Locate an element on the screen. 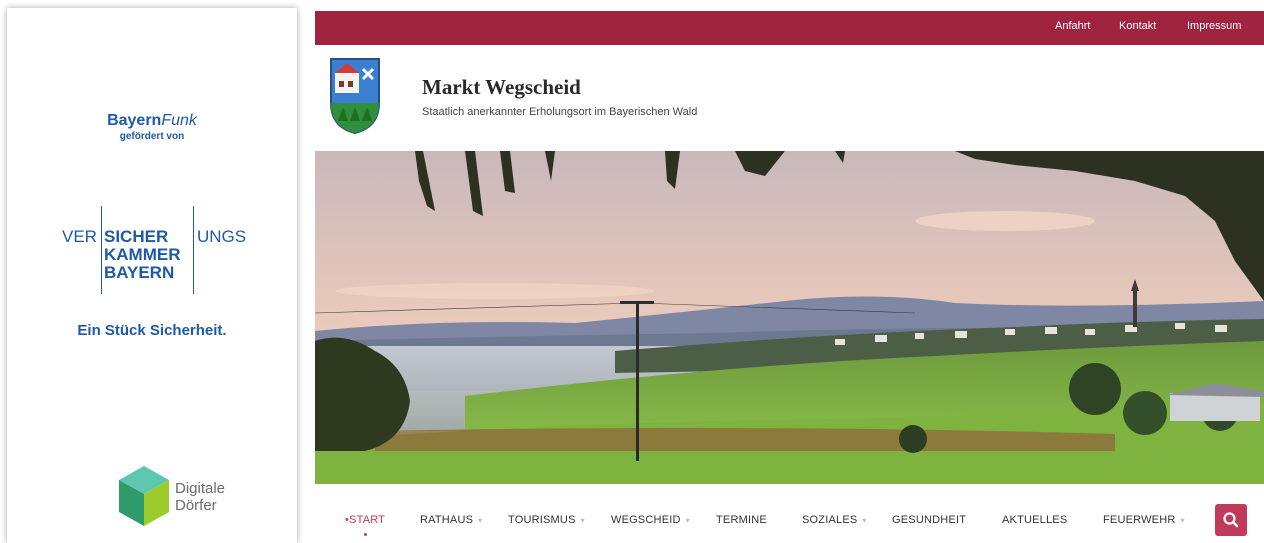 Image resolution: width=1264 pixels, height=543 pixels. nav-item-termine: TERMINE is located at coordinates (741, 520).